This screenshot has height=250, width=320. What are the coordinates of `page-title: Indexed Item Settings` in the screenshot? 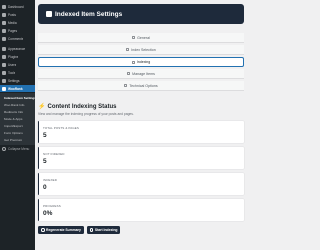 It's located at (89, 14).